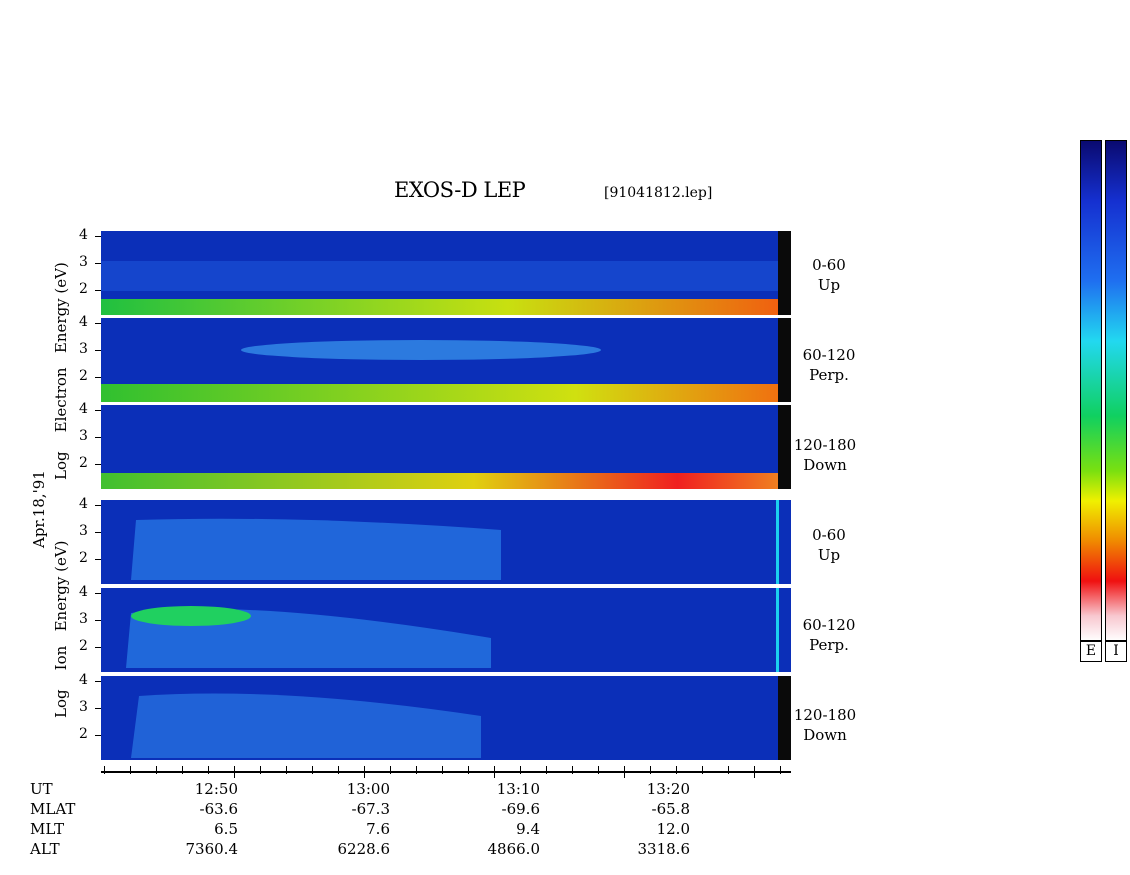 This screenshot has width=1130, height=875. Describe the element at coordinates (1116, 651) in the screenshot. I see `ion-colorbar-label: I` at that location.